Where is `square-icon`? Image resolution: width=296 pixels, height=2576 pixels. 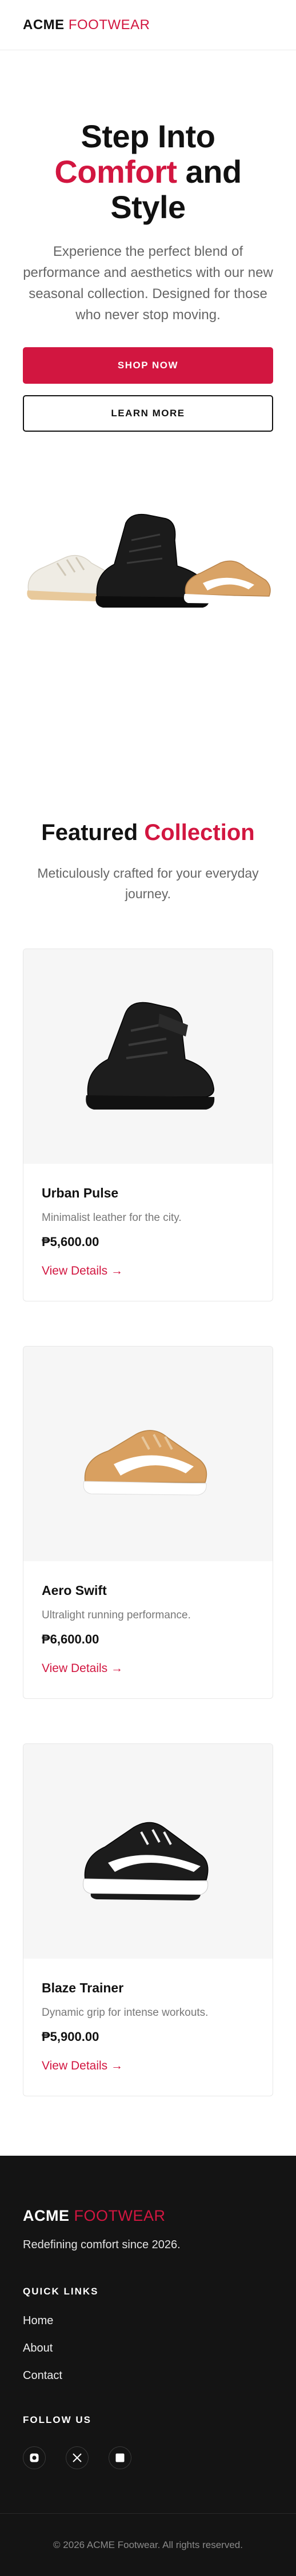 square-icon is located at coordinates (120, 2457).